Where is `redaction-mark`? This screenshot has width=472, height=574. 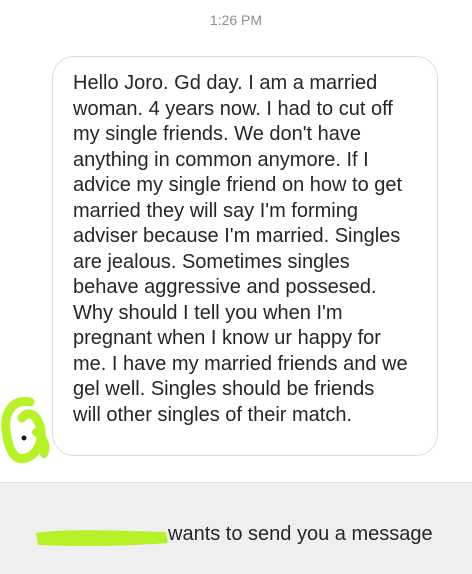
redaction-mark is located at coordinates (102, 538).